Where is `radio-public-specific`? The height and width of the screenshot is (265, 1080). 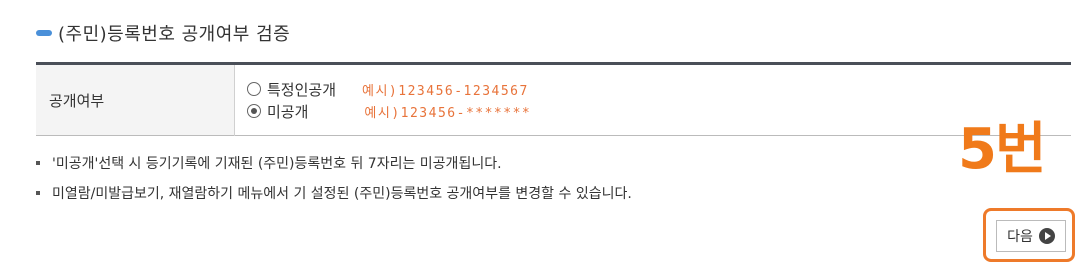
radio-public-specific is located at coordinates (254, 89).